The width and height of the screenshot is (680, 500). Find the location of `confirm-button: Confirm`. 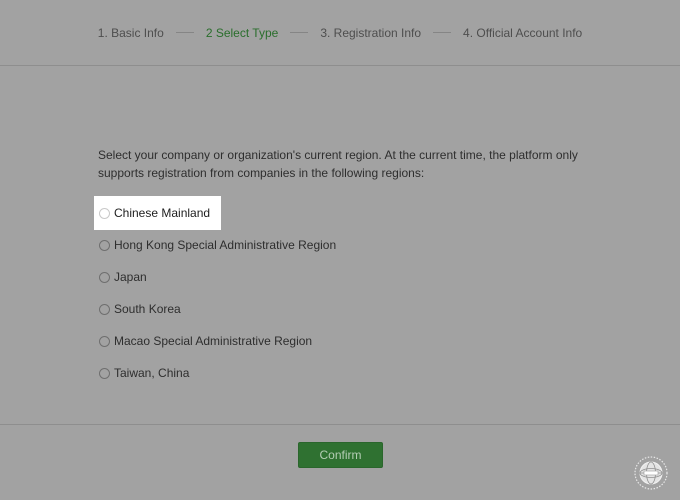

confirm-button: Confirm is located at coordinates (340, 455).